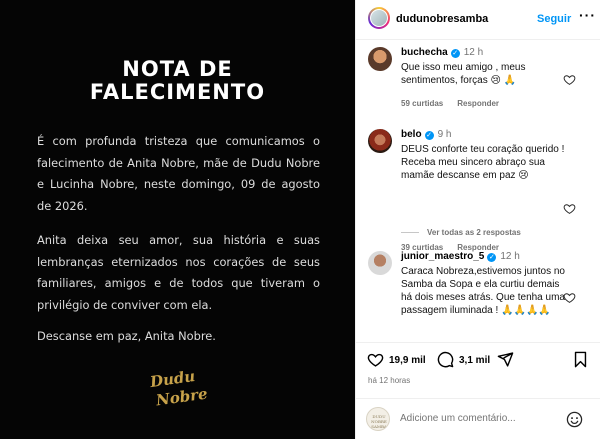 This screenshot has width=600, height=439. Describe the element at coordinates (177, 92) in the screenshot. I see `heading-line-2: FALECIMENTO` at that location.